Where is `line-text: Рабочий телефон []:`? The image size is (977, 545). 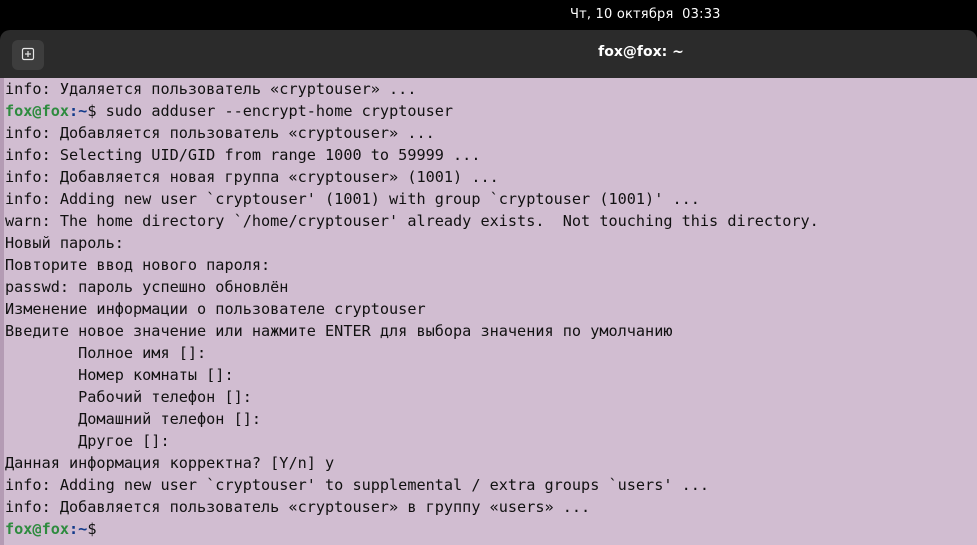 line-text: Рабочий телефон []: is located at coordinates (128, 397).